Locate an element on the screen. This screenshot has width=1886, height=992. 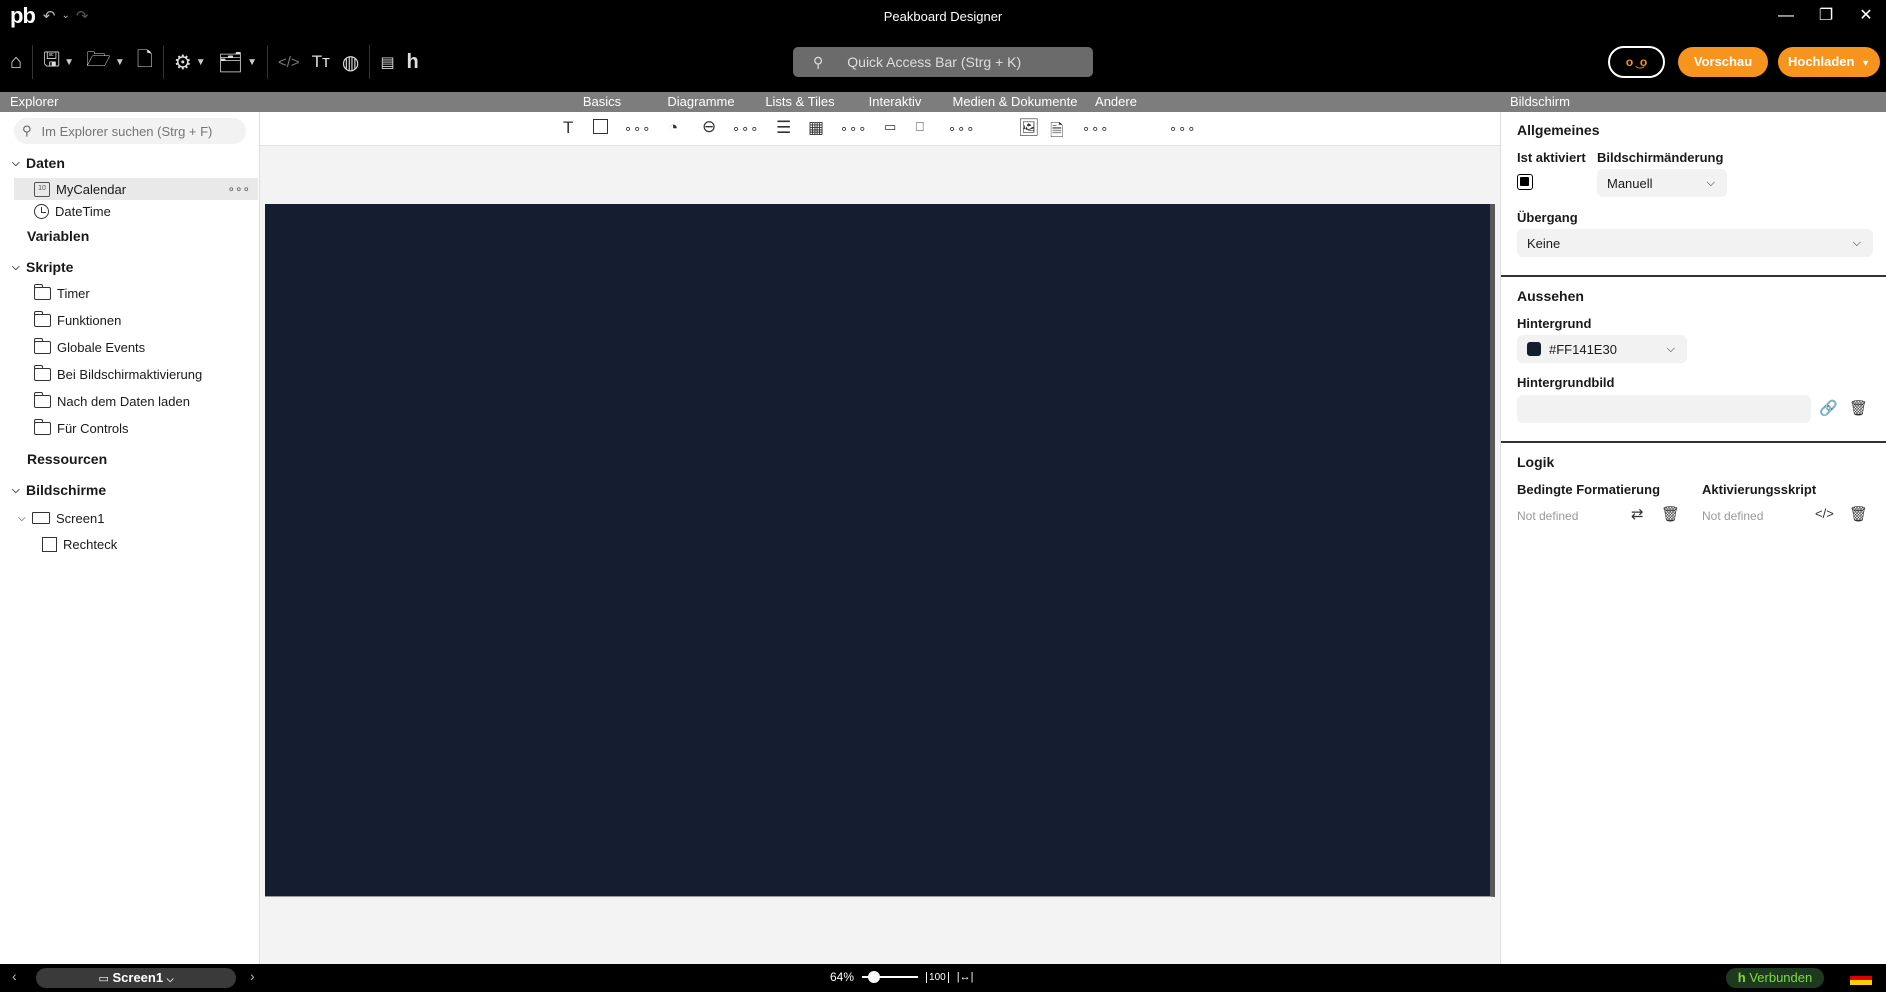
section-skripte: ⌵ Skripte is located at coordinates (42, 267).